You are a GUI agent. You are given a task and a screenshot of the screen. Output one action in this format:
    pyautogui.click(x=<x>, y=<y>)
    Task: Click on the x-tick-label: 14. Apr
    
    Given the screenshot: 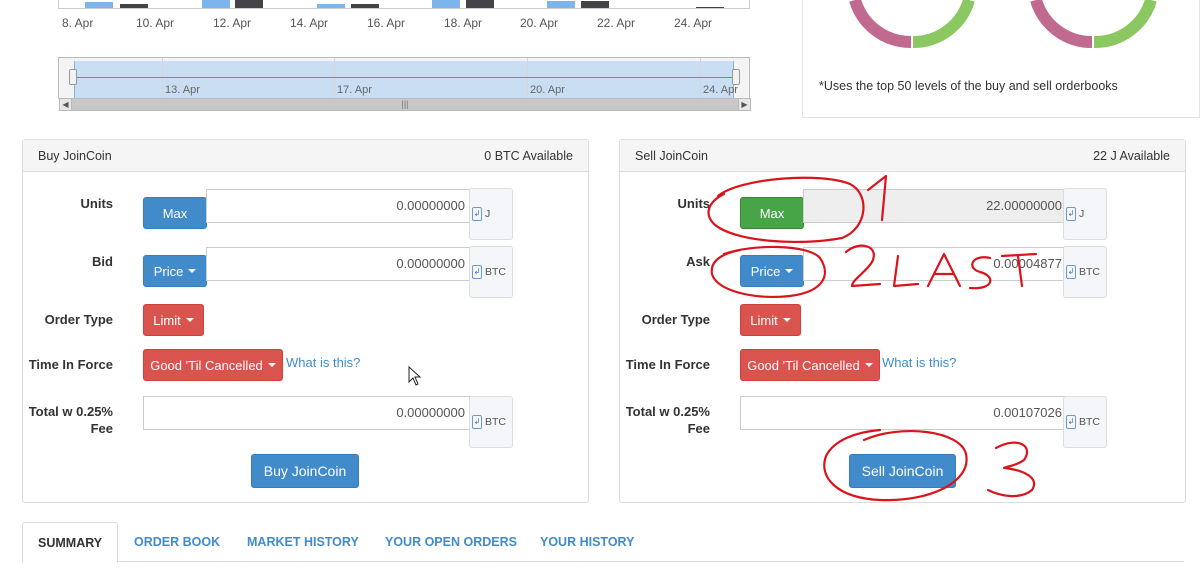 What is the action you would take?
    pyautogui.click(x=309, y=23)
    